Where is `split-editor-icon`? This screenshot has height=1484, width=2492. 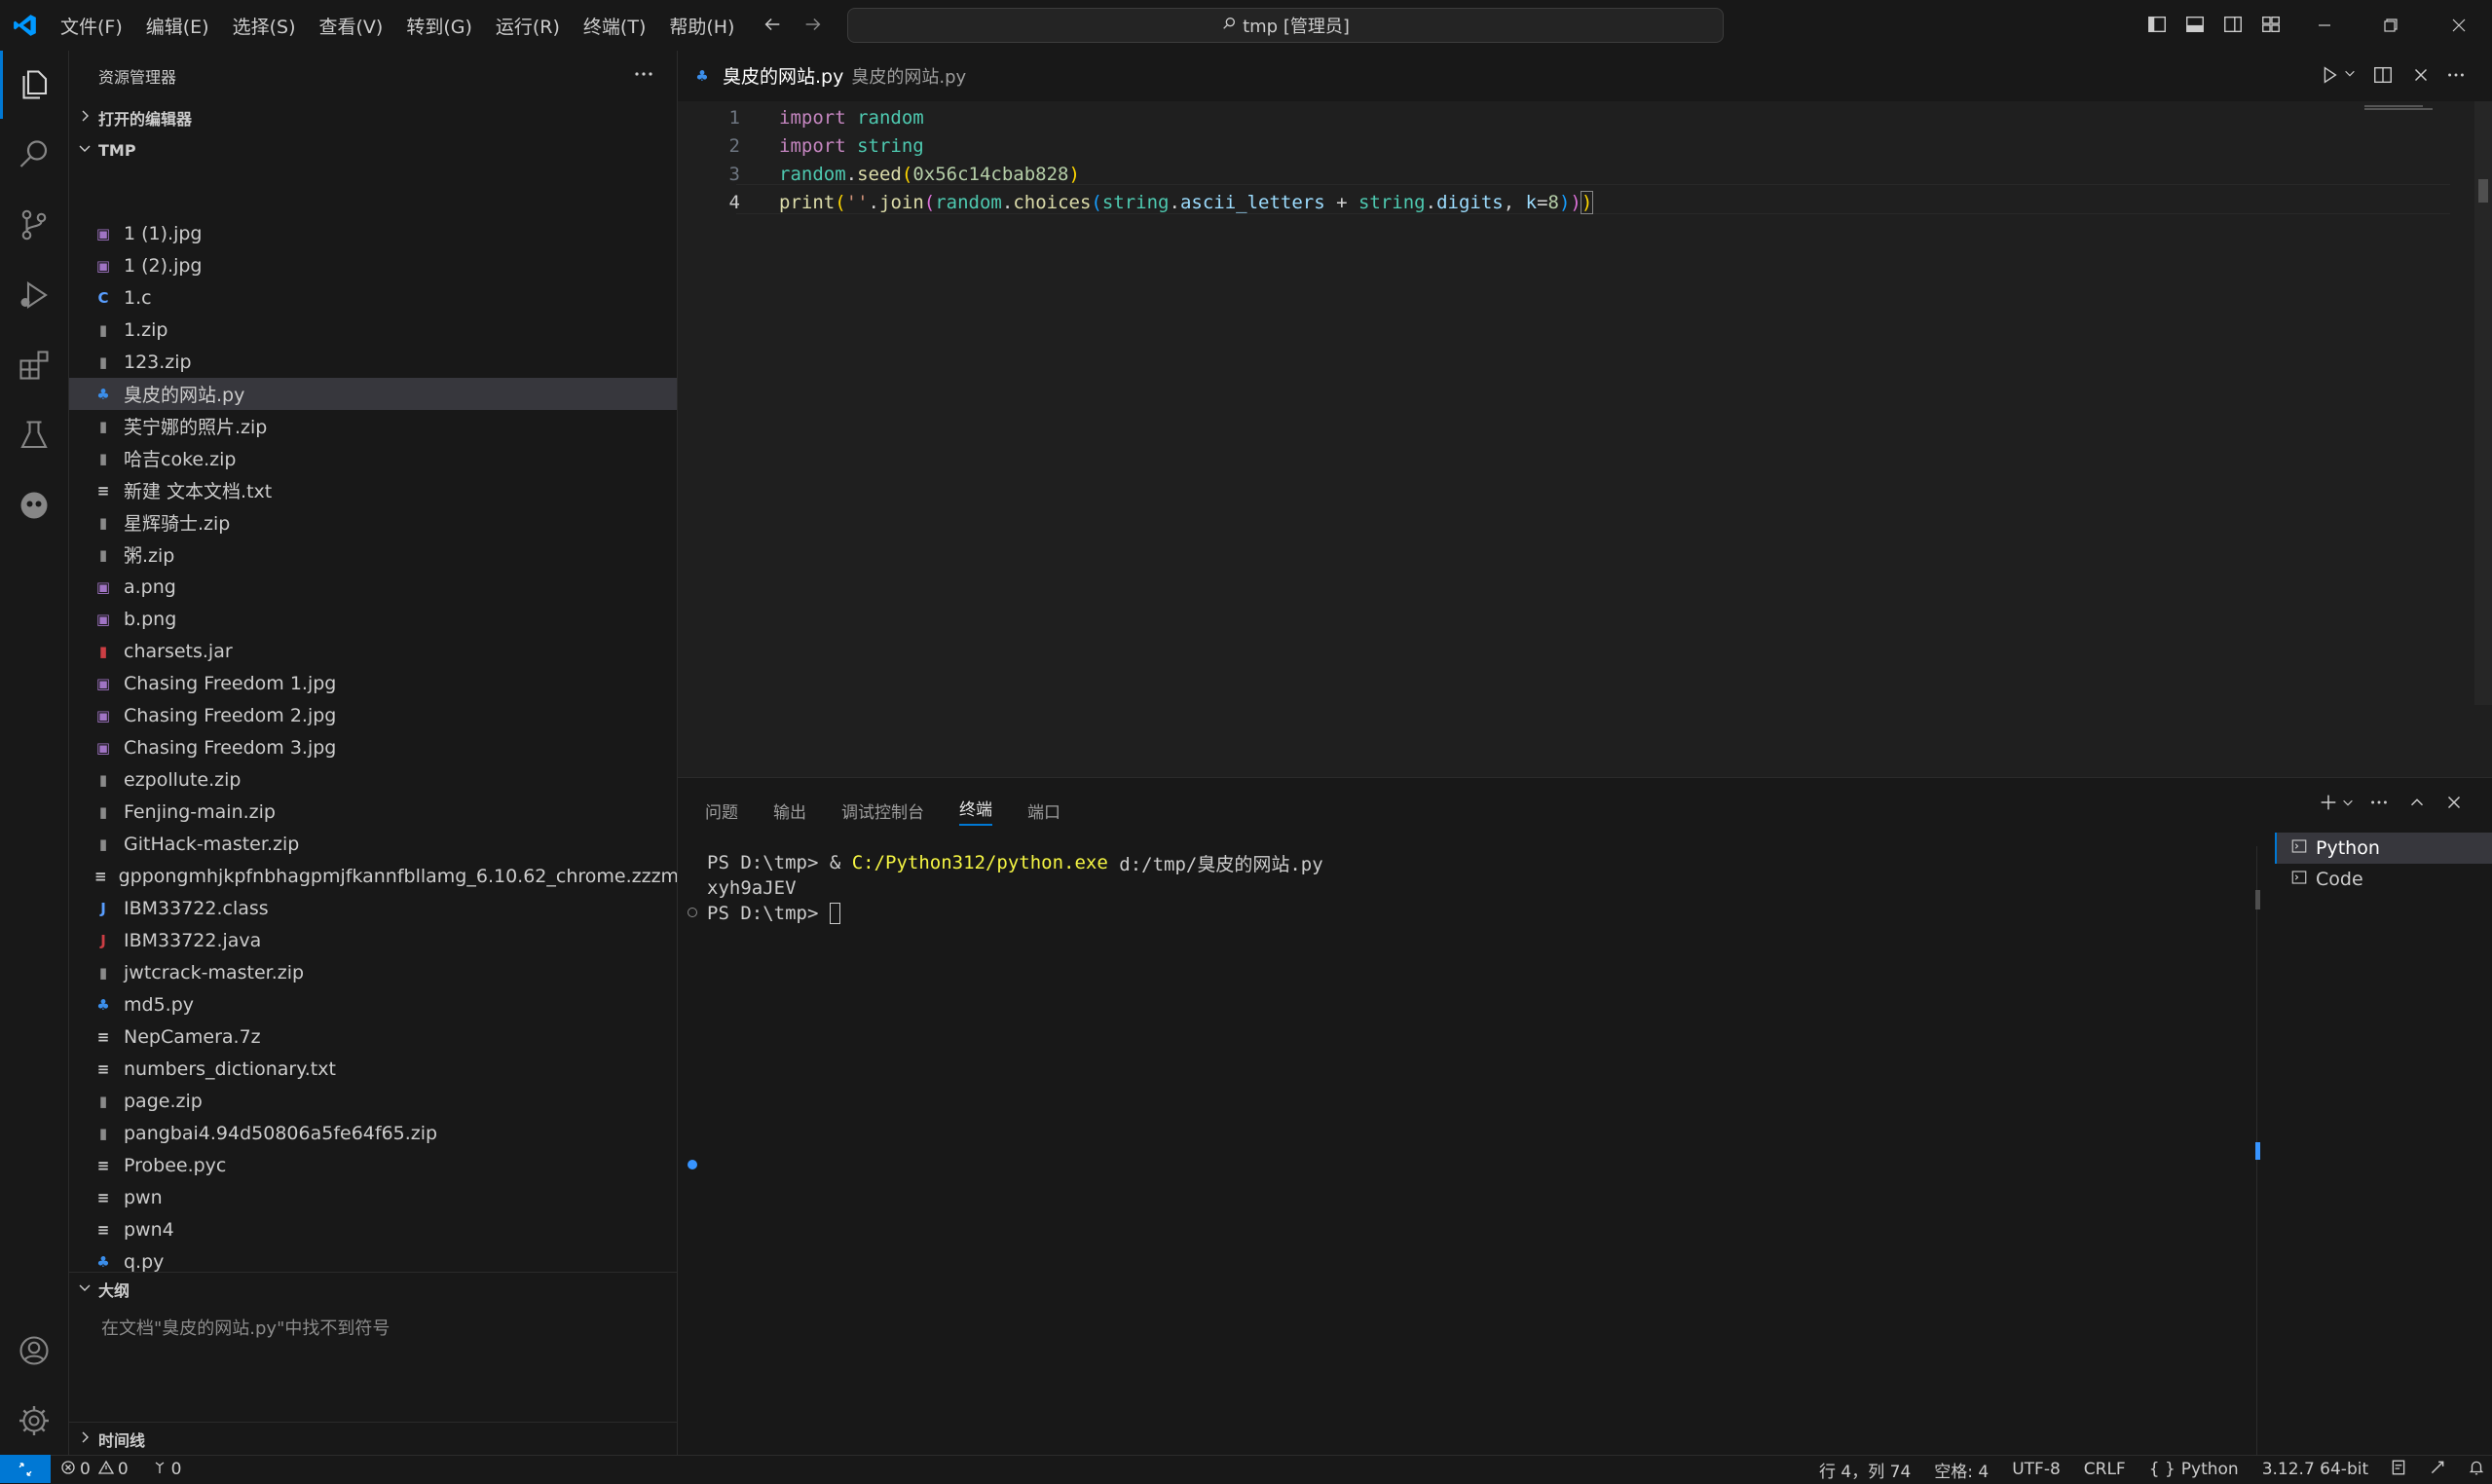 split-editor-icon is located at coordinates (2383, 75).